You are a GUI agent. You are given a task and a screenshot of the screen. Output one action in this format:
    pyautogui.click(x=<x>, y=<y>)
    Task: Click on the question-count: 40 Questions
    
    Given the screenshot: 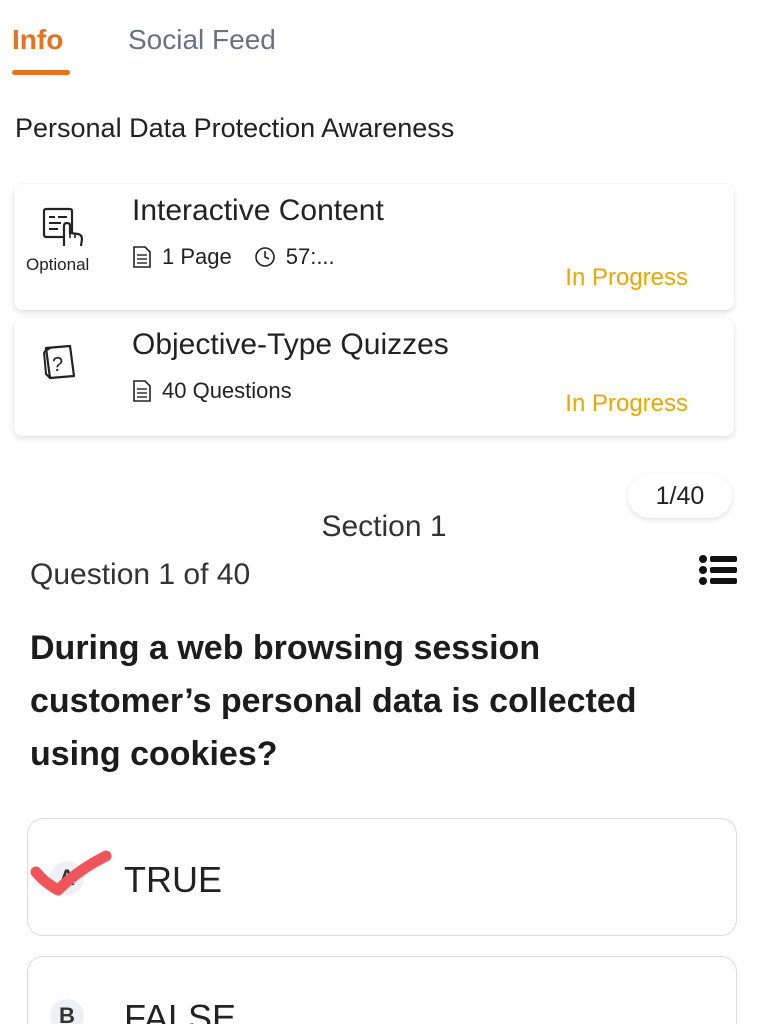 What is the action you would take?
    pyautogui.click(x=227, y=390)
    